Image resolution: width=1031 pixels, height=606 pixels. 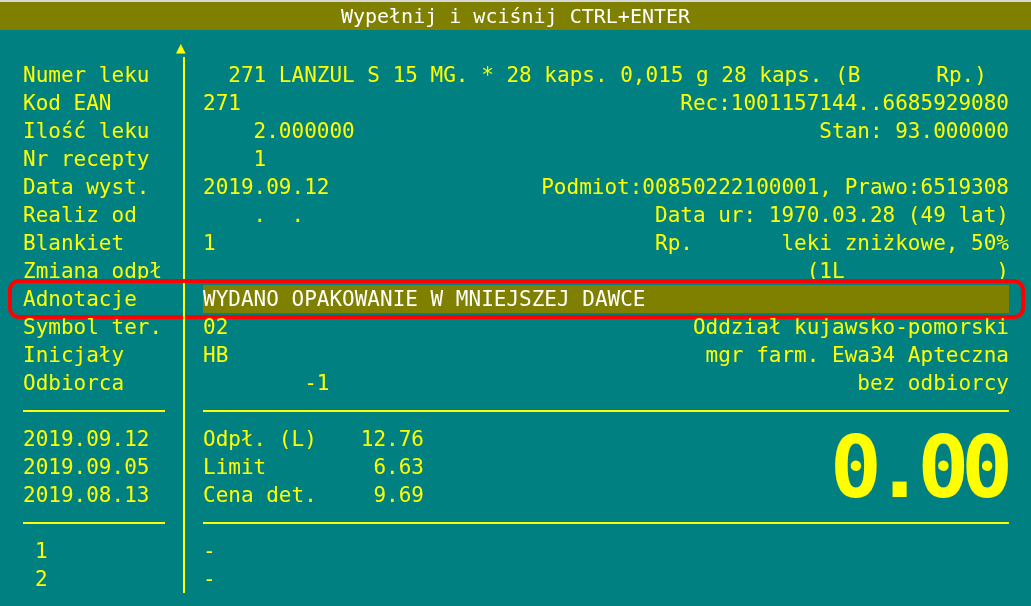 I want to click on summary-label: Cena det., so click(x=260, y=495).